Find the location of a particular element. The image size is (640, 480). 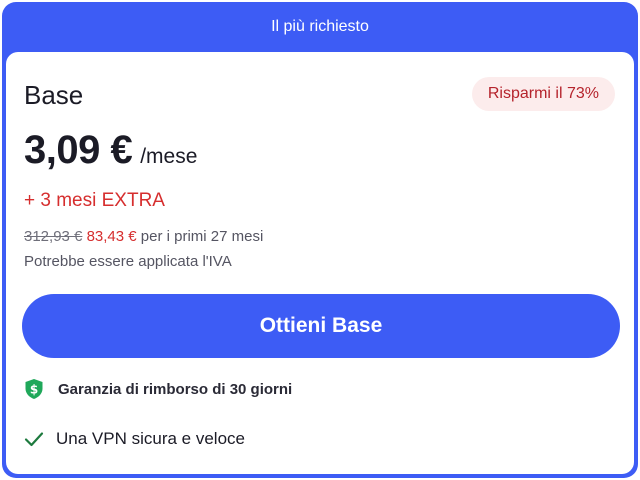

vpn-feature-label: Una VPN sicura e veloce is located at coordinates (150, 438).